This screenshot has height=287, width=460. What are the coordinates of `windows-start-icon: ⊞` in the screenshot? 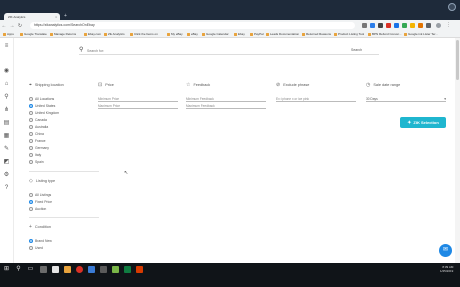 It's located at (6, 269).